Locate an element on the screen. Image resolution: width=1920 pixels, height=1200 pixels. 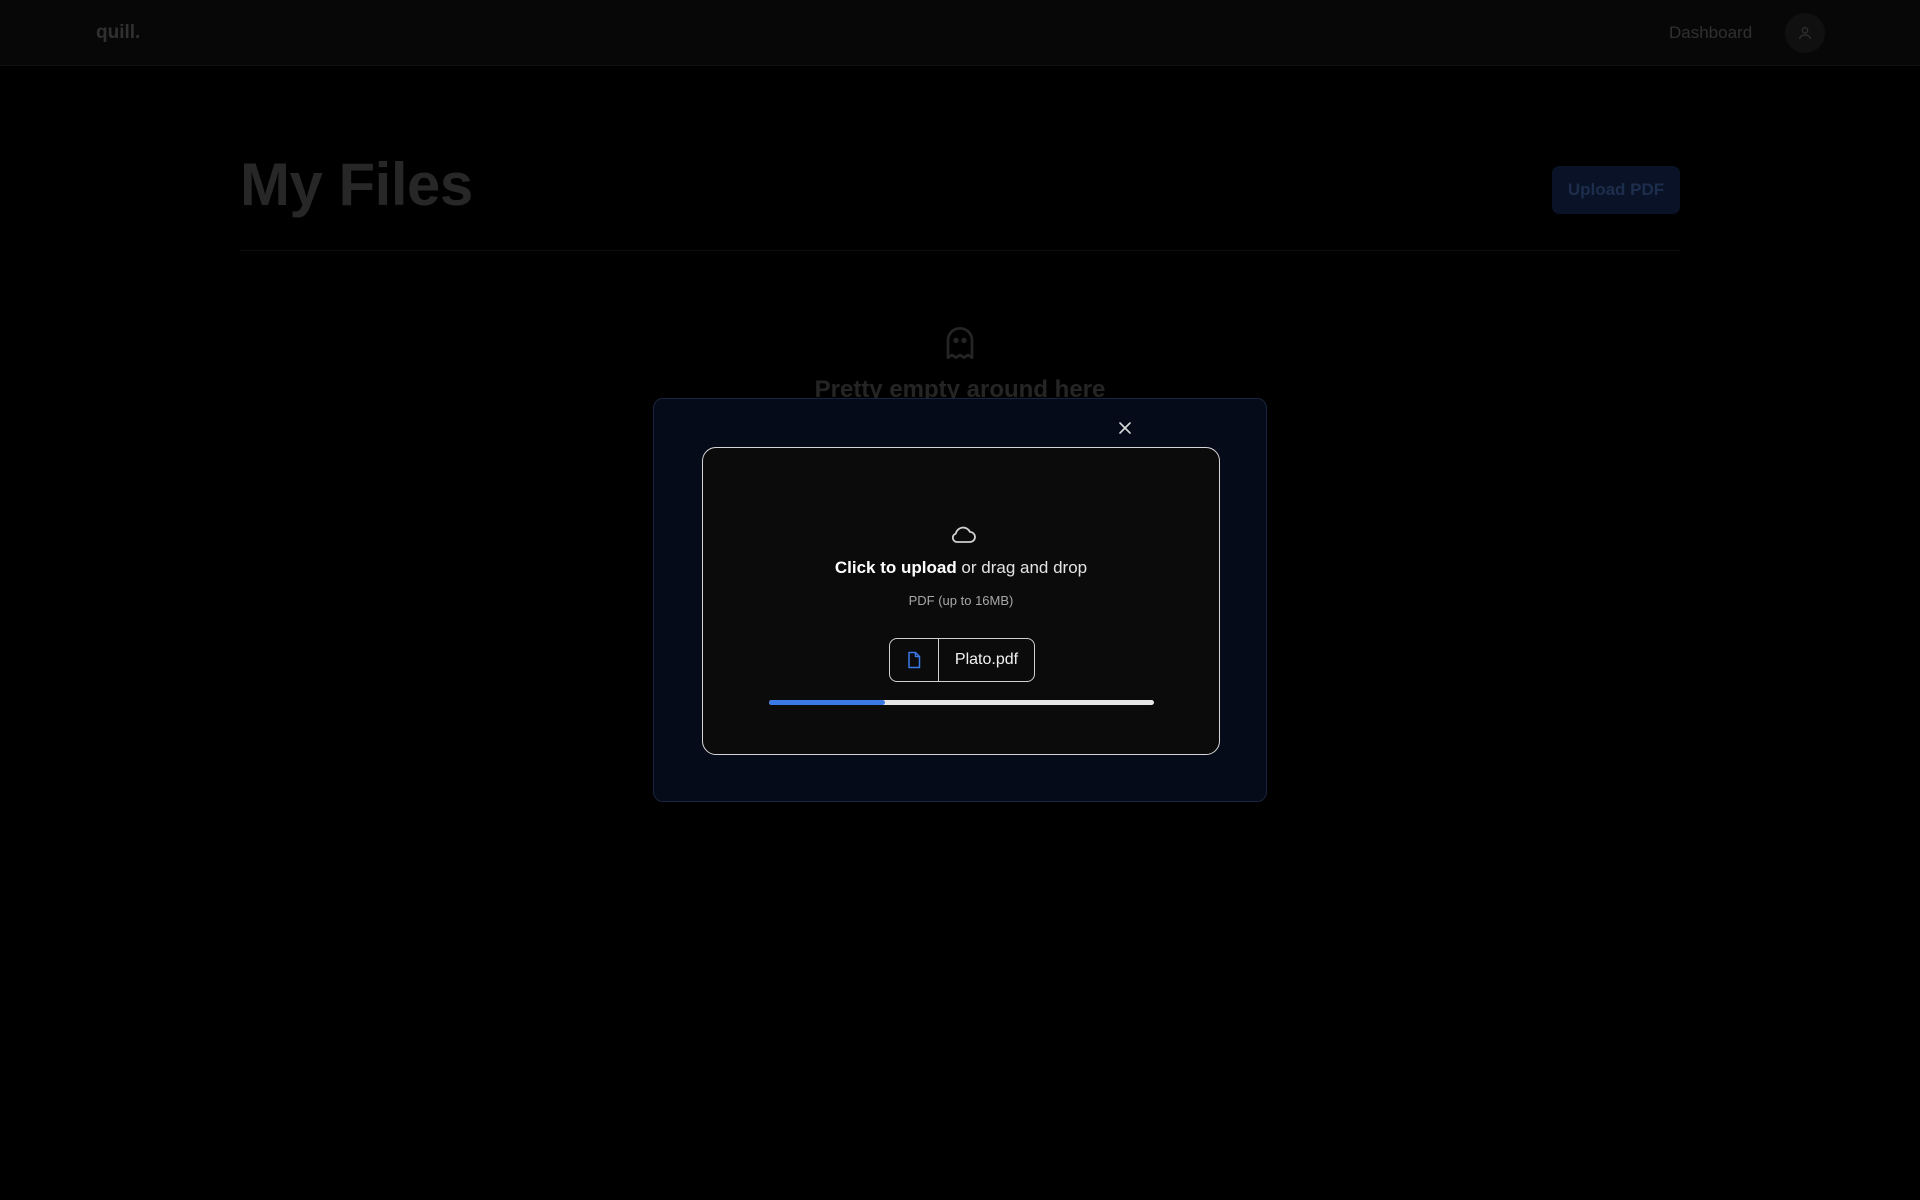
close-icon is located at coordinates (1125, 428).